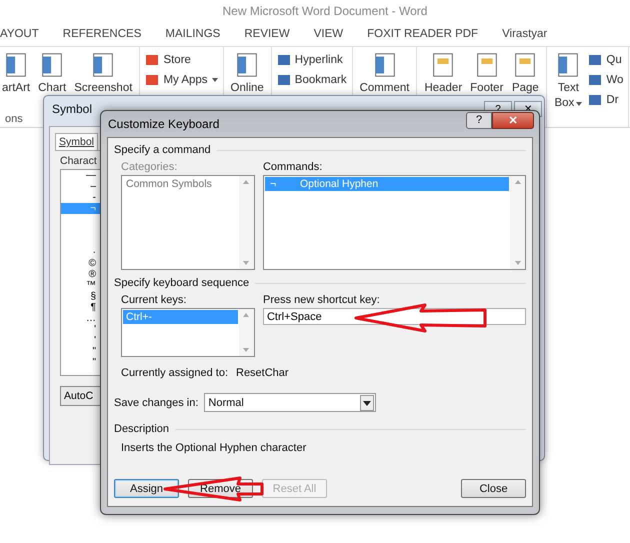  Describe the element at coordinates (78, 161) in the screenshot. I see `field-label: Charact` at that location.